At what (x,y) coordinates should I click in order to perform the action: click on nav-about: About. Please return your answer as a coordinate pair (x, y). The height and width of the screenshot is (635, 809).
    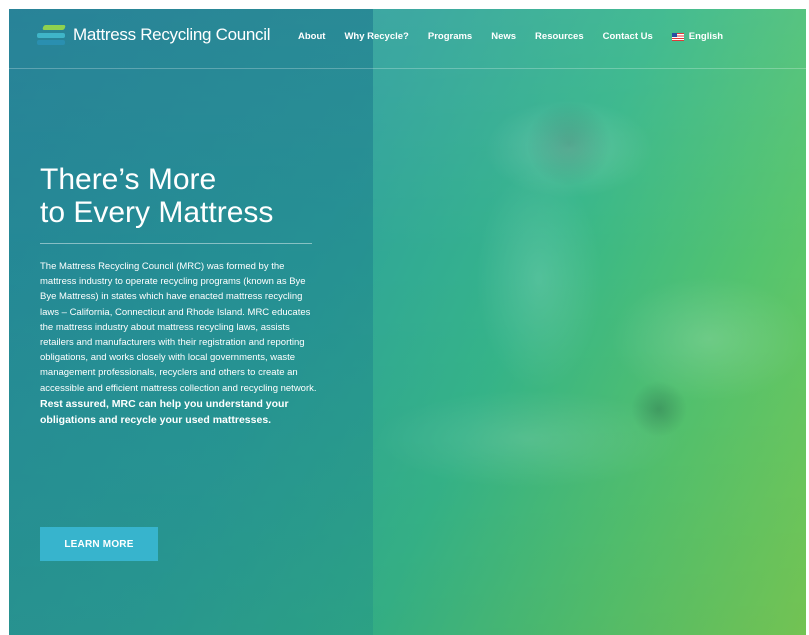
    Looking at the image, I should click on (311, 36).